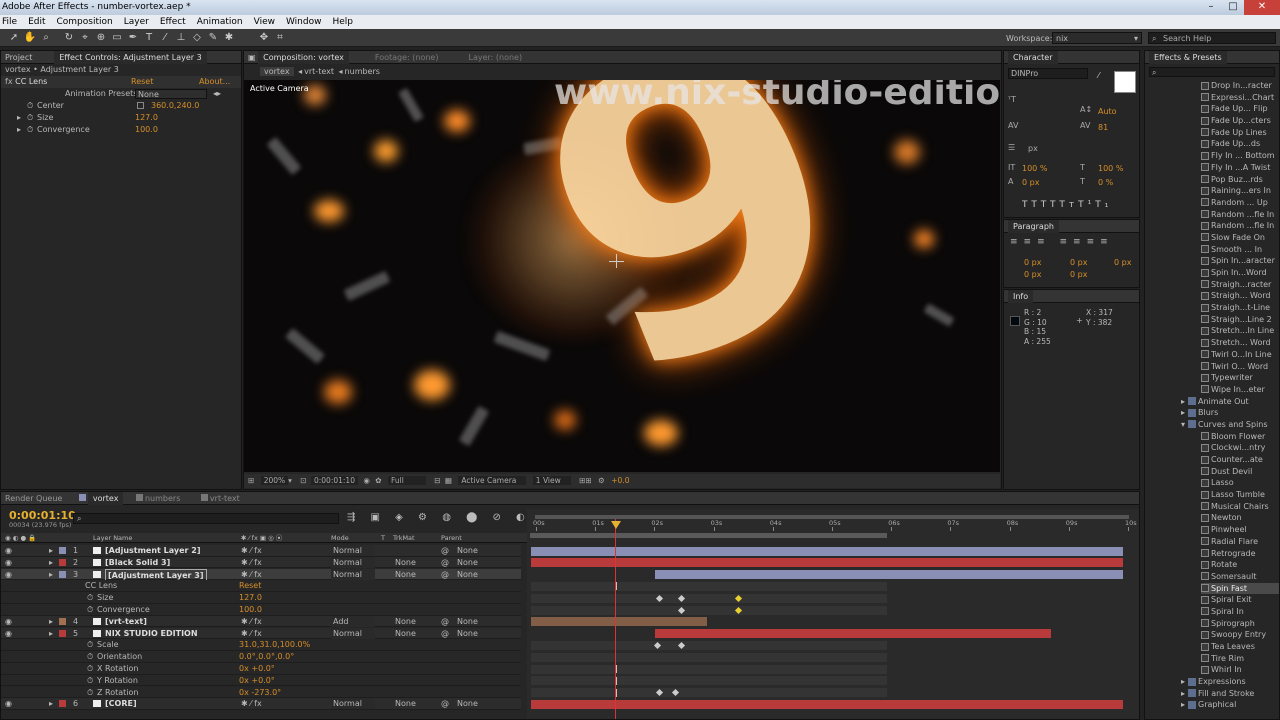  Describe the element at coordinates (171, 94) in the screenshot. I see `presets-select: None` at that location.